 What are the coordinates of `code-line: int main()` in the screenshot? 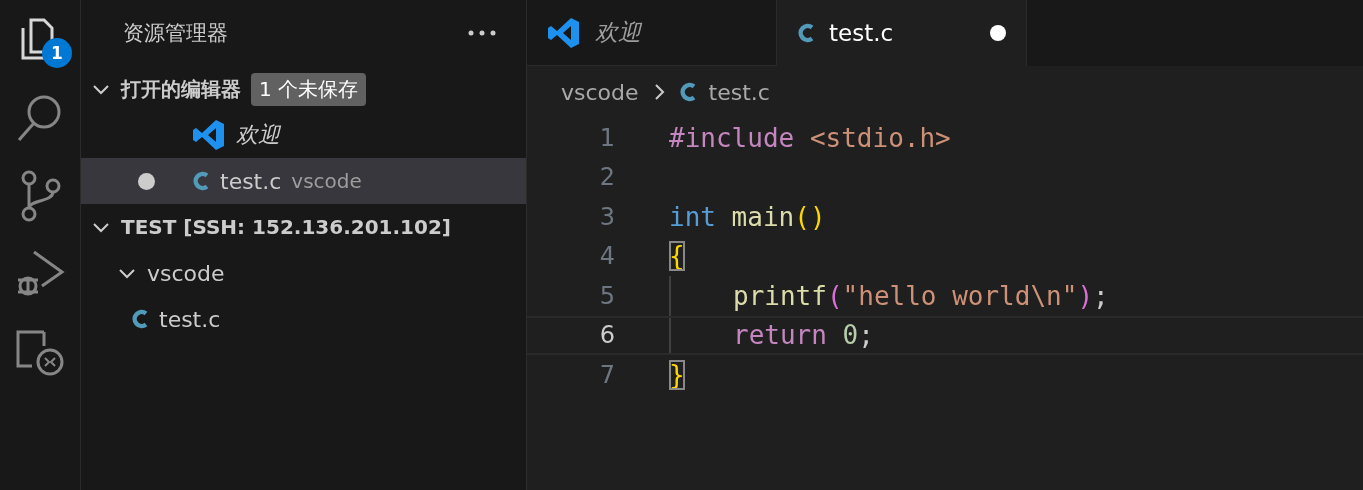 It's located at (747, 216).